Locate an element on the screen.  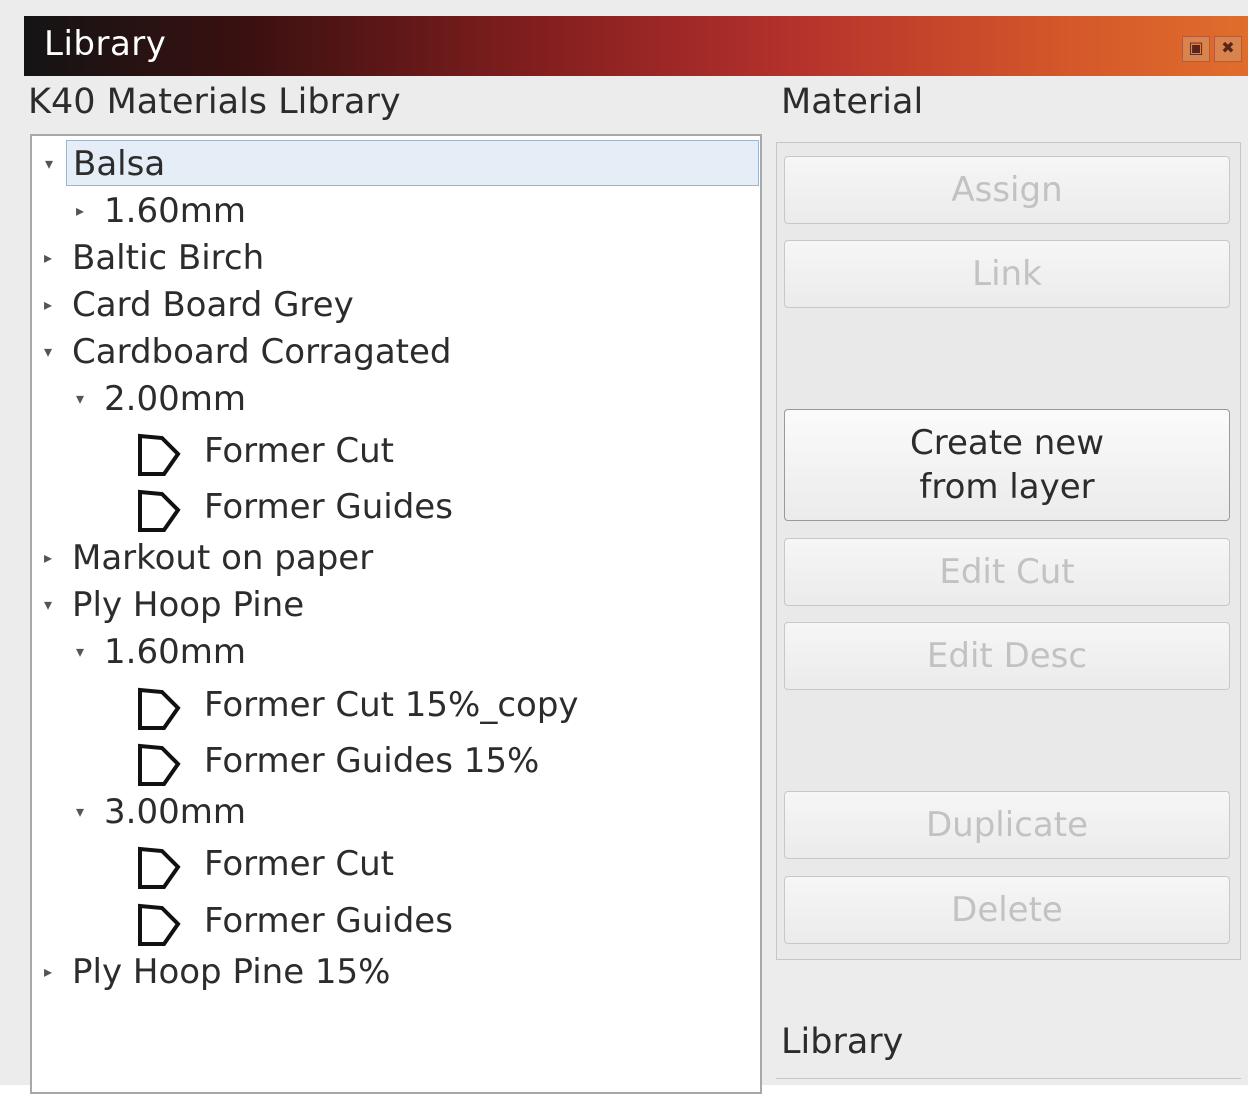
assign-button: Assign is located at coordinates (1007, 190).